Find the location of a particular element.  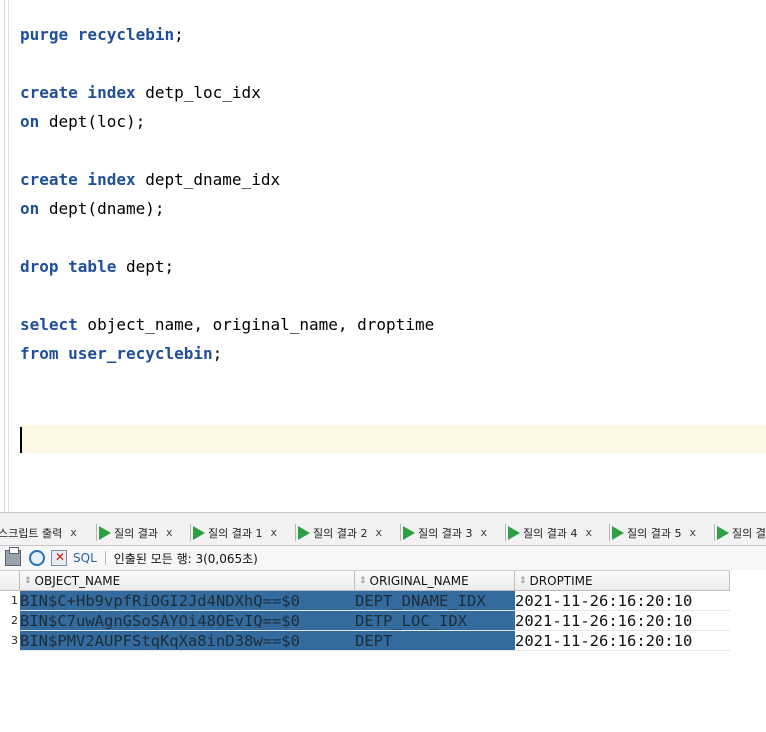

cell-original-name: DETP_LOC_IDX is located at coordinates (435, 621).